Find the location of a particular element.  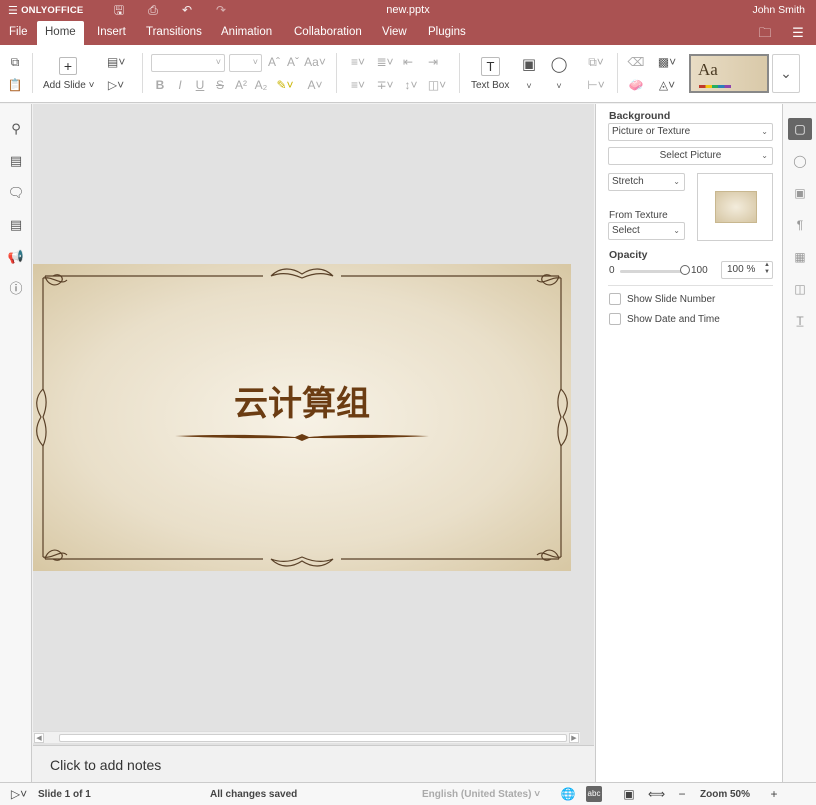

numbering-icon: ≣˅ is located at coordinates (385, 62).